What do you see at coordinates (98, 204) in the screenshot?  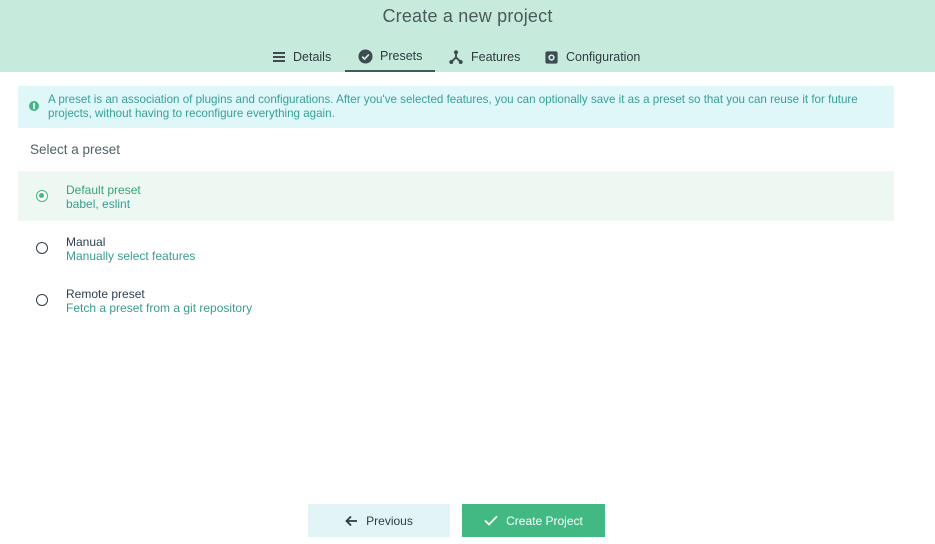 I see `preset-description: babel, eslint` at bounding box center [98, 204].